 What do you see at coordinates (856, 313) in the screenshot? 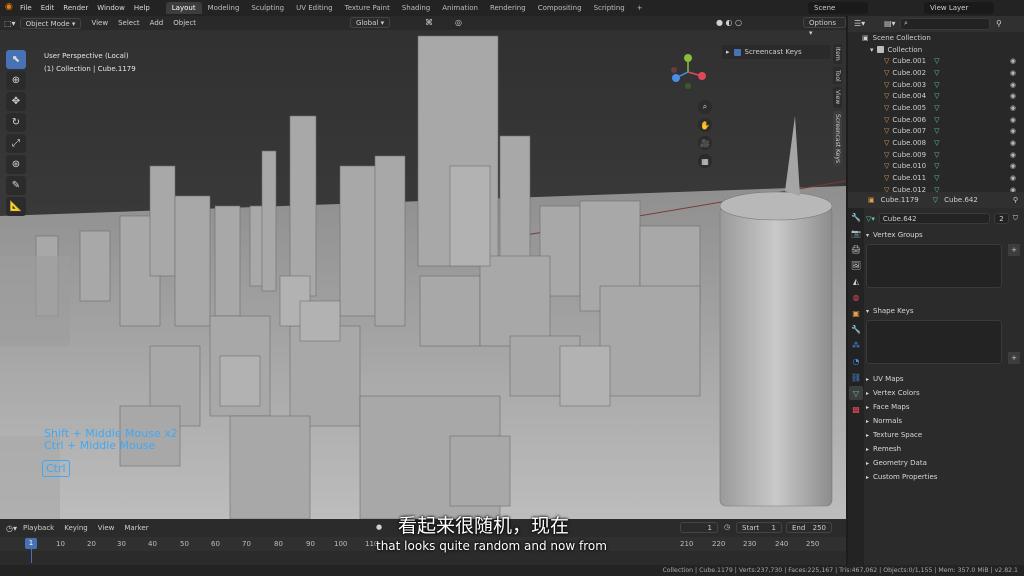
I see `object-tab-icon: ▣` at bounding box center [856, 313].